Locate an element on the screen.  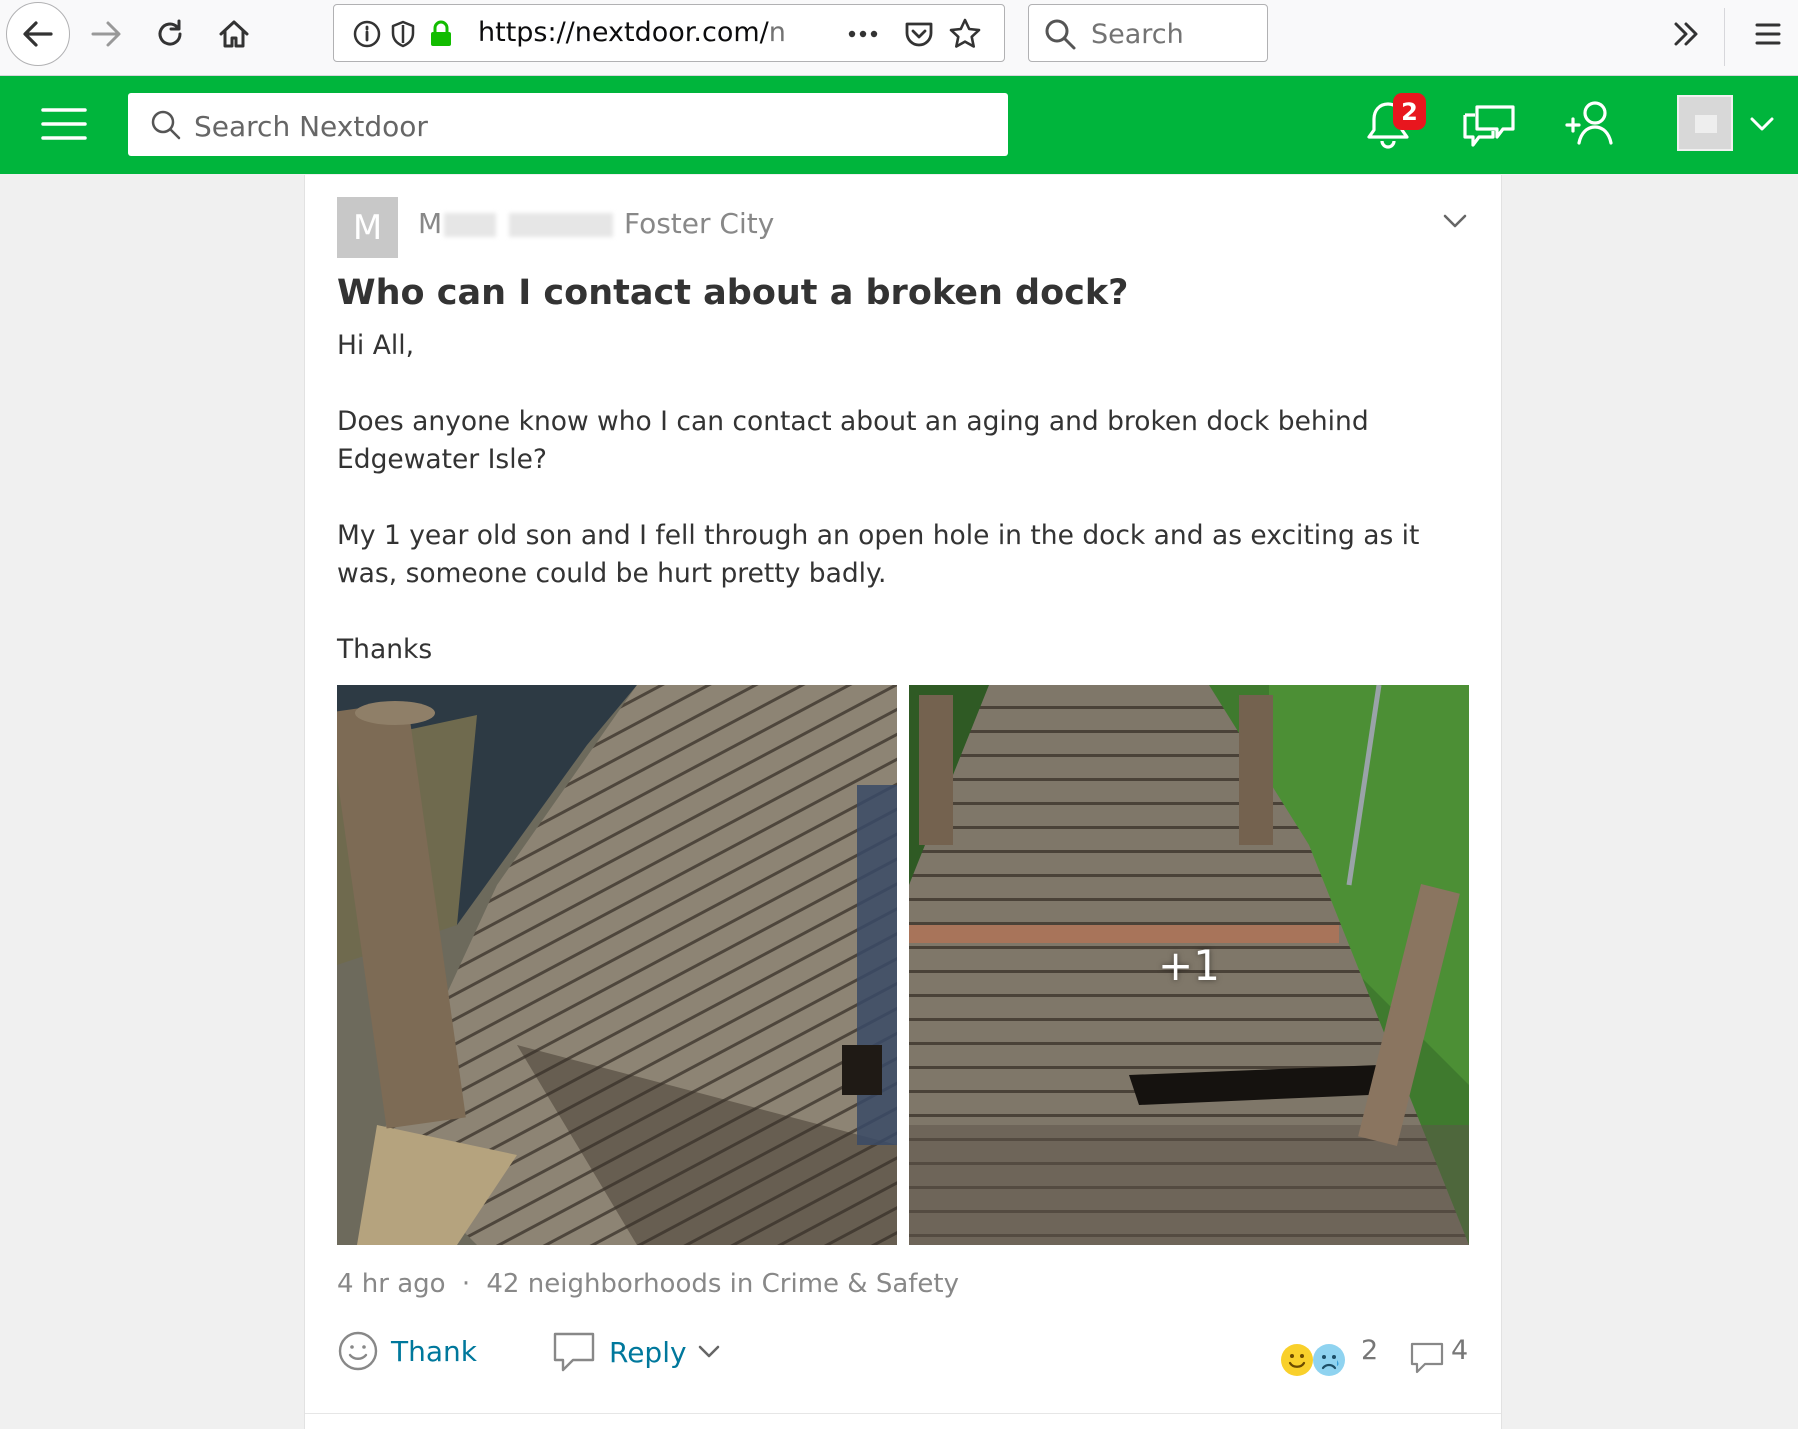
post-options-button is located at coordinates (1455, 221).